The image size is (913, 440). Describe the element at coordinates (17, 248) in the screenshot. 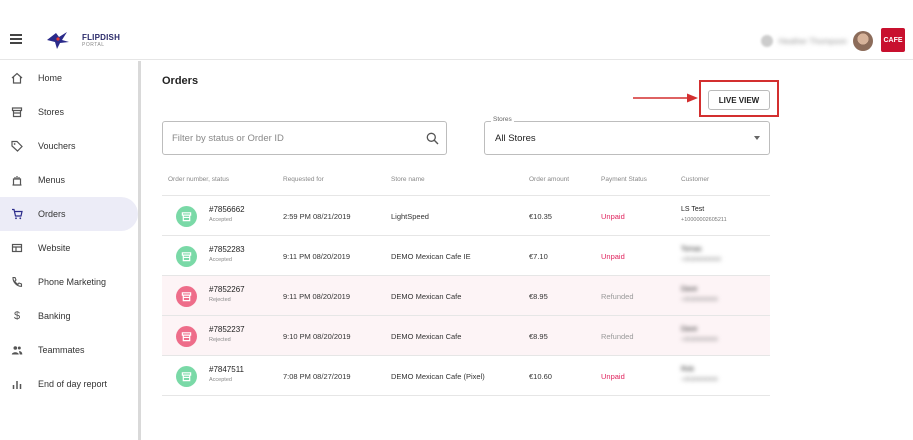

I see `website-icon` at that location.